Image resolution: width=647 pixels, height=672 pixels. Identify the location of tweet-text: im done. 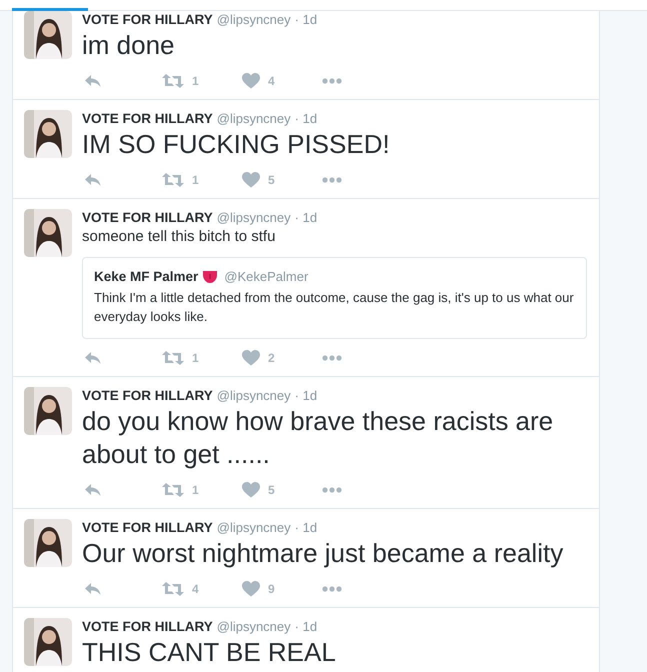
(129, 45).